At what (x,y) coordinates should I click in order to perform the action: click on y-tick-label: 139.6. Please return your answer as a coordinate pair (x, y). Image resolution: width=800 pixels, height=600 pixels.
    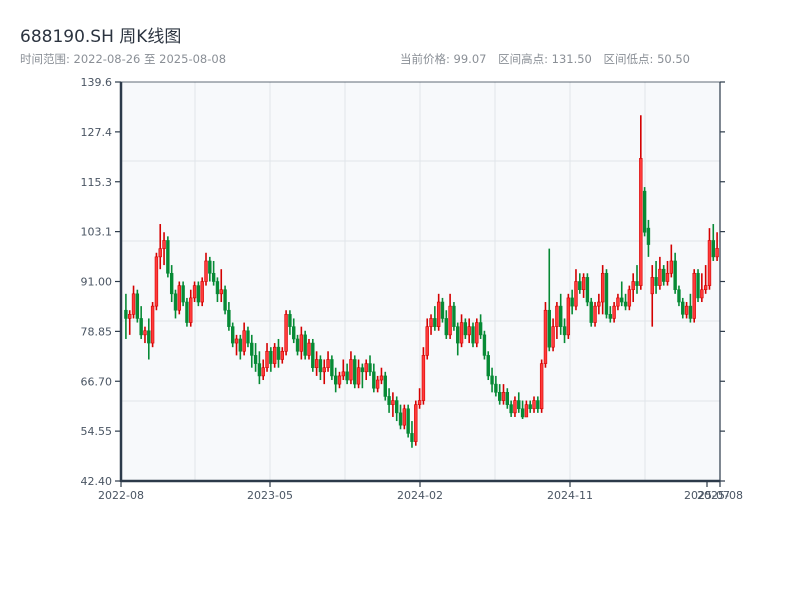
    Looking at the image, I should click on (97, 82).